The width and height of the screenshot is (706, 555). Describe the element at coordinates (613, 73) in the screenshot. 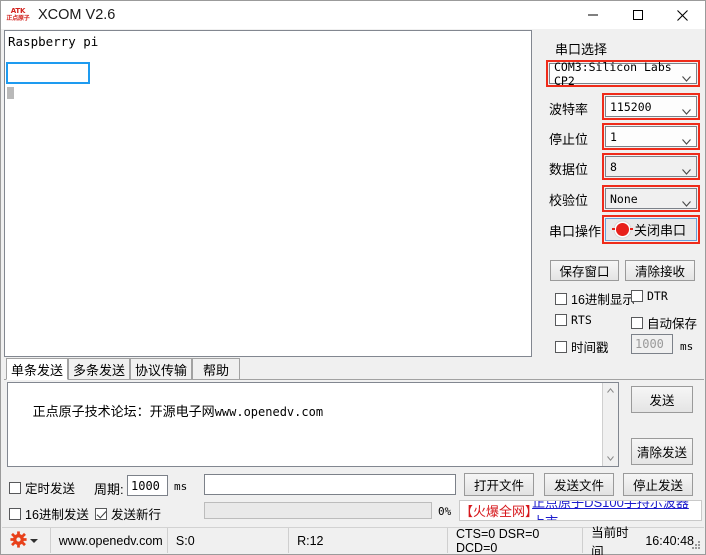

I see `port-select-value: COM3:Silicon Labs CP2` at that location.